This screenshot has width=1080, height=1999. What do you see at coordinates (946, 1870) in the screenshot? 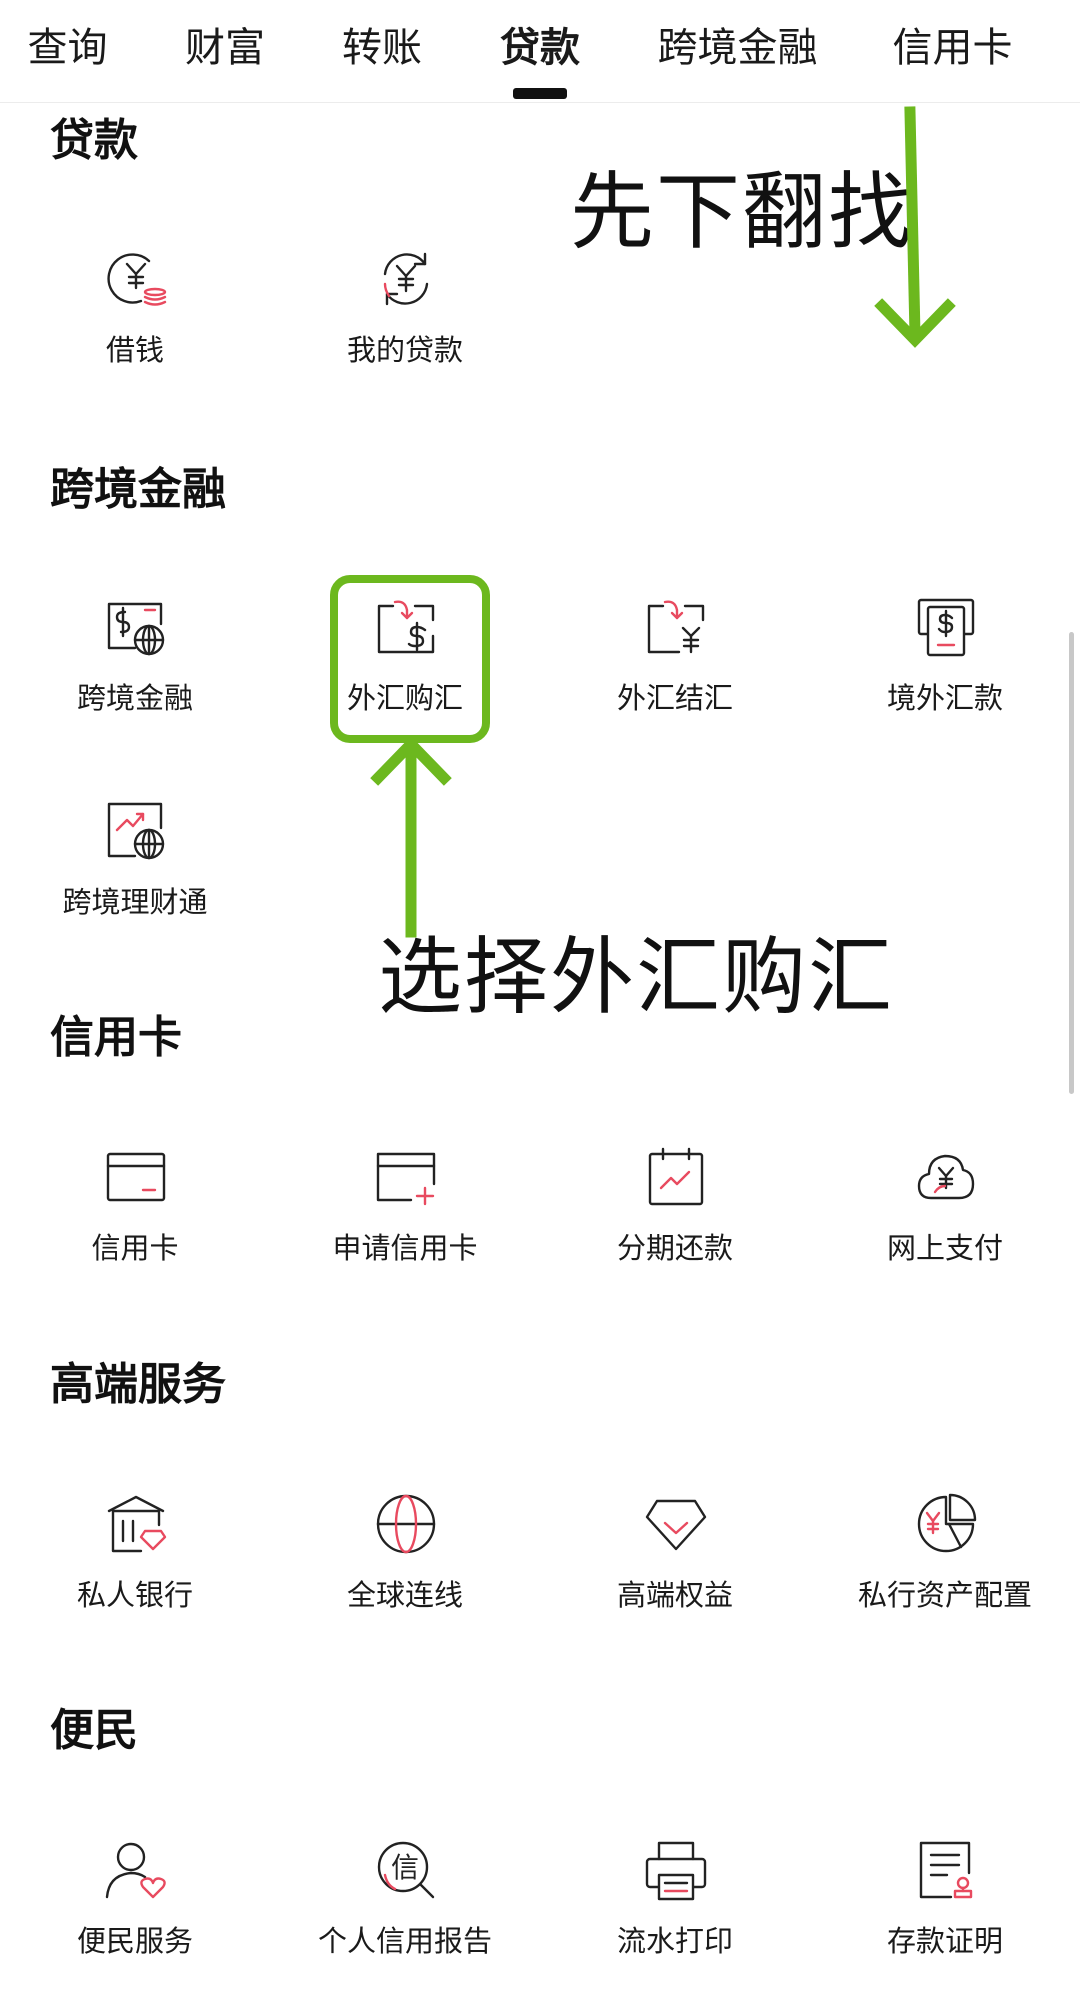
I see `certificate-icon` at bounding box center [946, 1870].